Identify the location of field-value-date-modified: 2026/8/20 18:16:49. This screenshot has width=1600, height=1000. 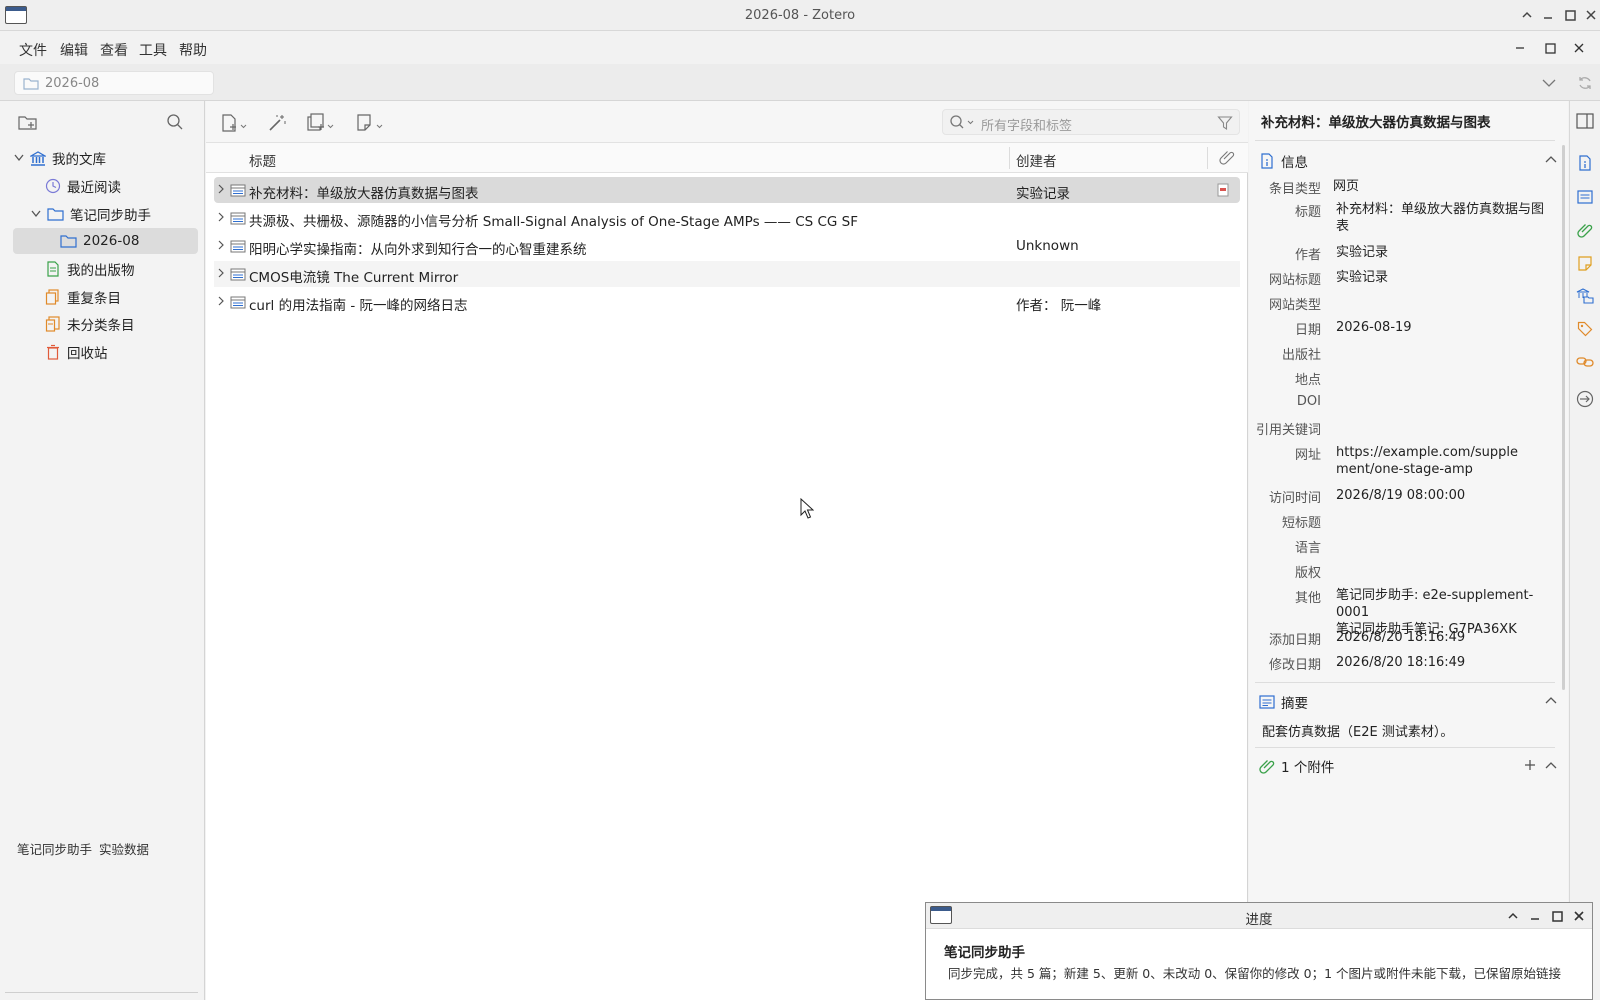
(1401, 662).